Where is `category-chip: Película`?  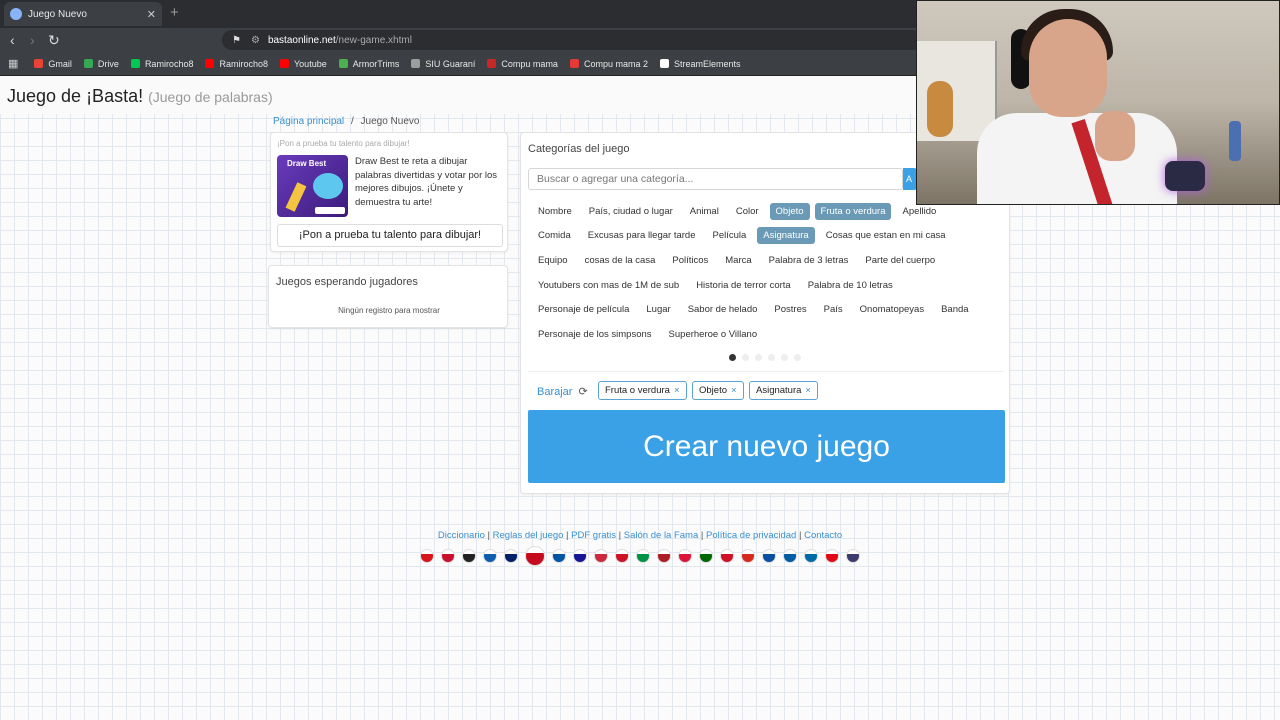 category-chip: Película is located at coordinates (729, 235).